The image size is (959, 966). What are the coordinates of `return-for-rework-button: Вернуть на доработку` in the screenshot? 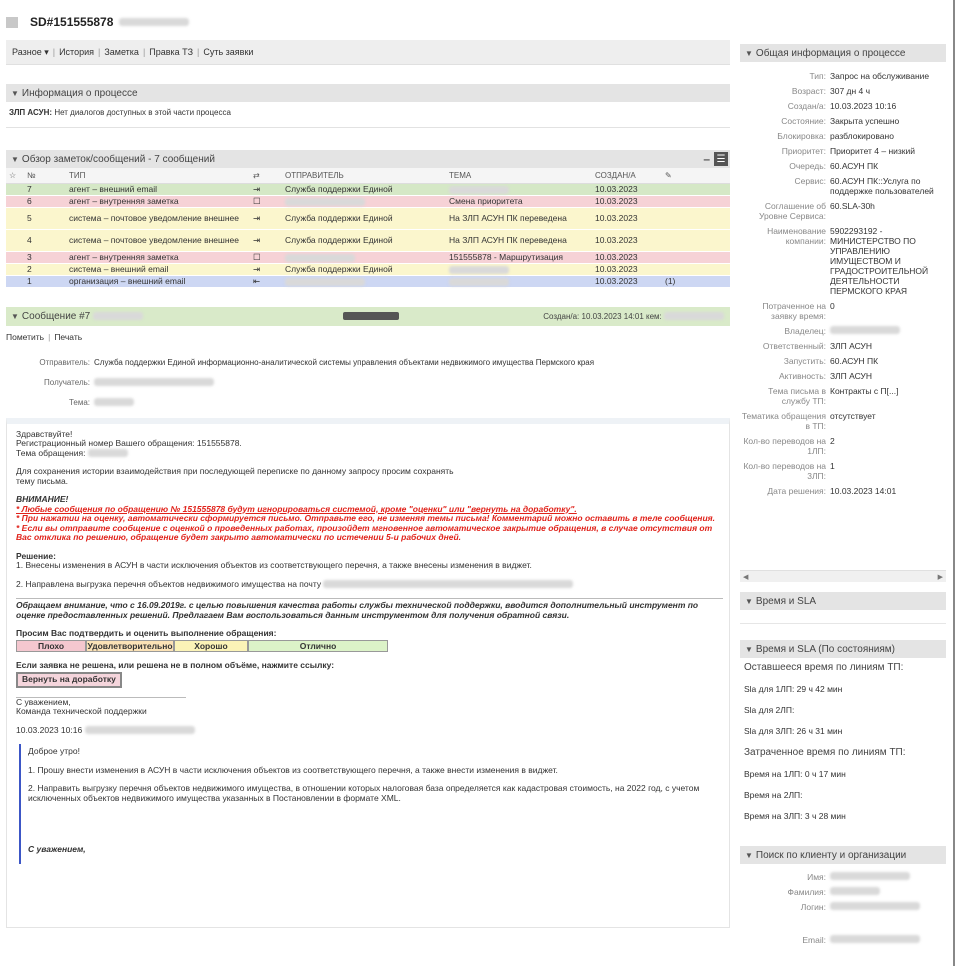 It's located at (69, 680).